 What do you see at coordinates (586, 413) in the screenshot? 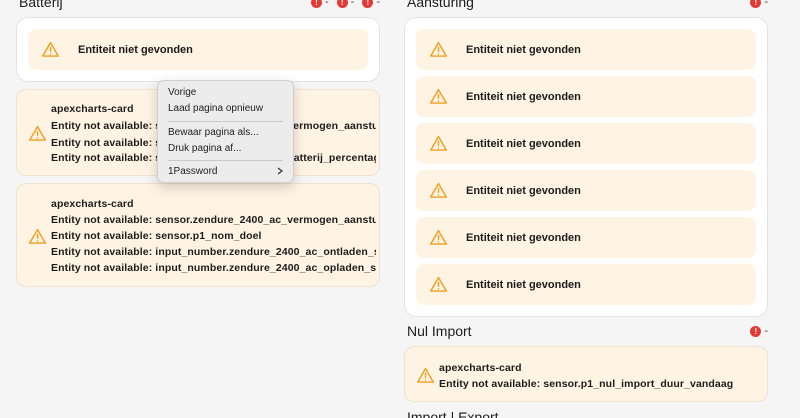
I see `import-export-section-header: Import | Export` at bounding box center [586, 413].